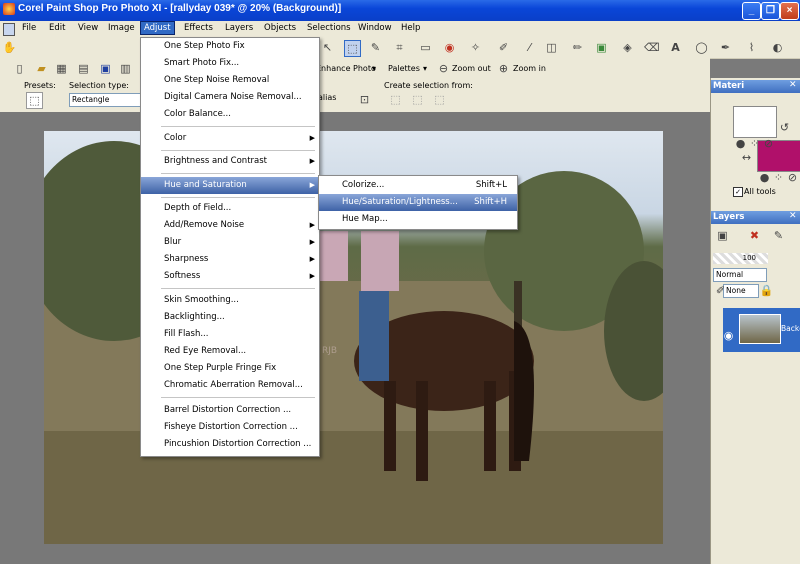 This screenshot has height=564, width=800. Describe the element at coordinates (789, 11) in the screenshot. I see `close-button: ×` at that location.